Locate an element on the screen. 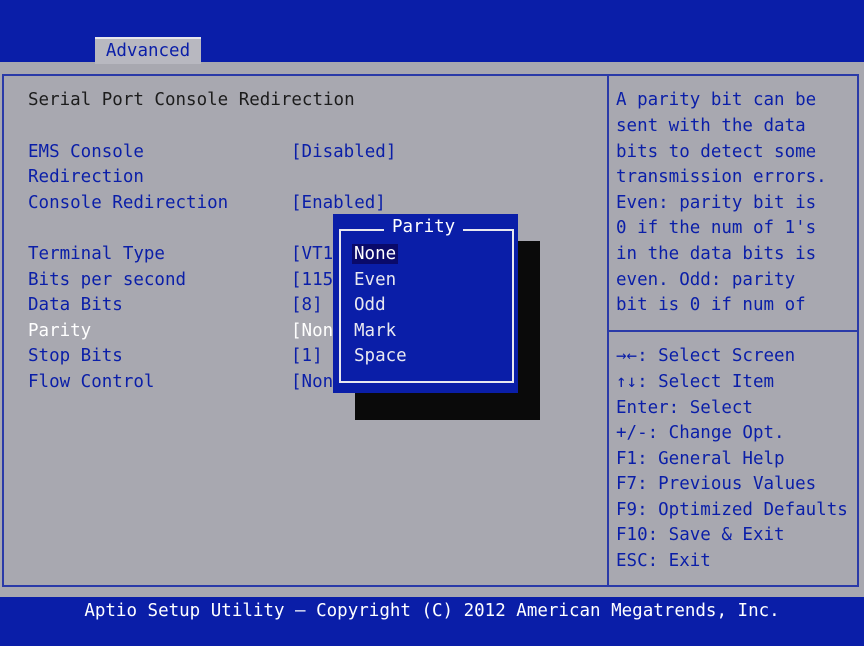 The image size is (864, 646). setting-label-data-bits: Data Bits is located at coordinates (75, 305).